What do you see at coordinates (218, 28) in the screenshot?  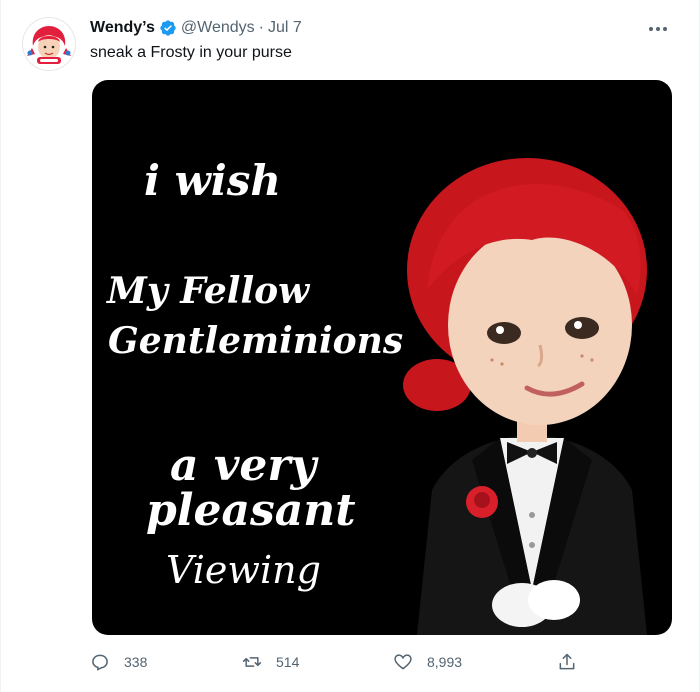 I see `handle: @Wendys` at bounding box center [218, 28].